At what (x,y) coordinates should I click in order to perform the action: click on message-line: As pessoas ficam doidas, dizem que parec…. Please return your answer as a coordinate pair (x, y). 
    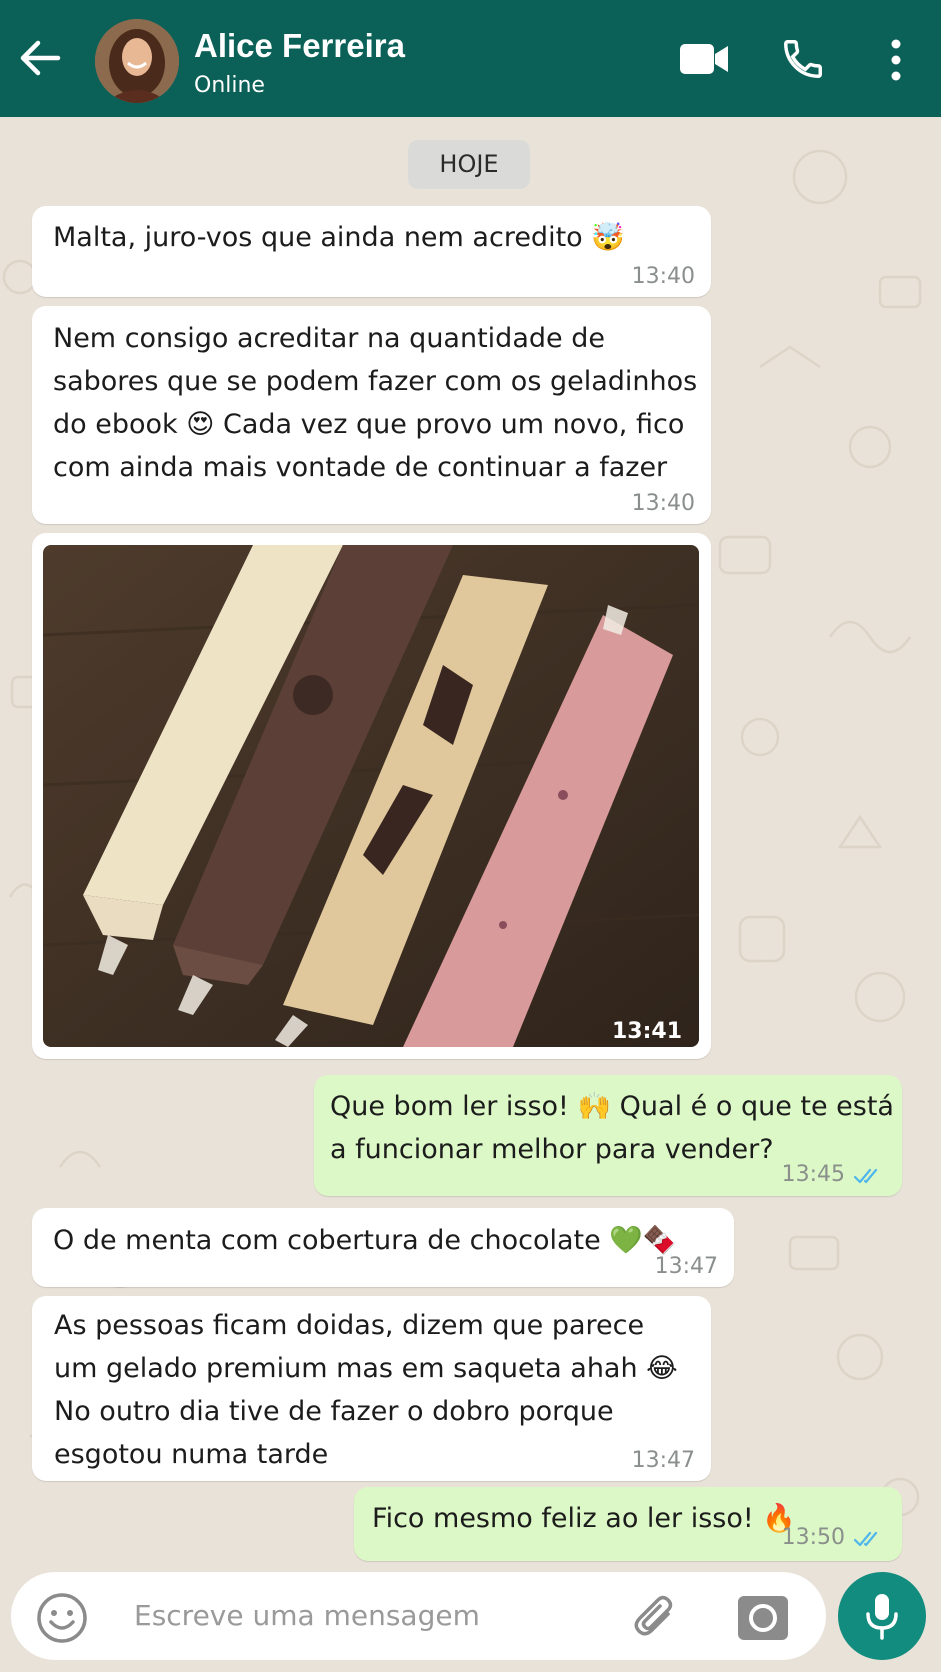
    Looking at the image, I should click on (349, 1325).